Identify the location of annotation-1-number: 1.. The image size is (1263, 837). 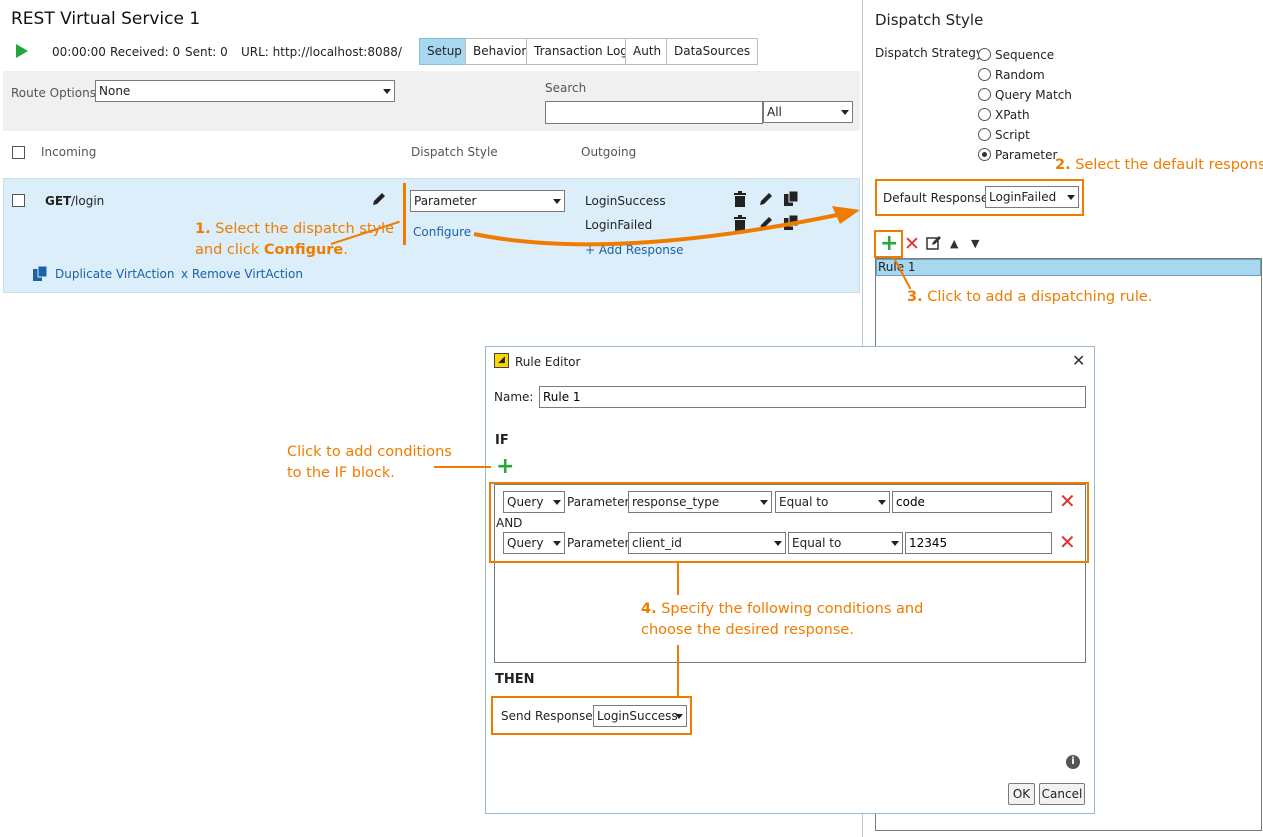
(203, 229).